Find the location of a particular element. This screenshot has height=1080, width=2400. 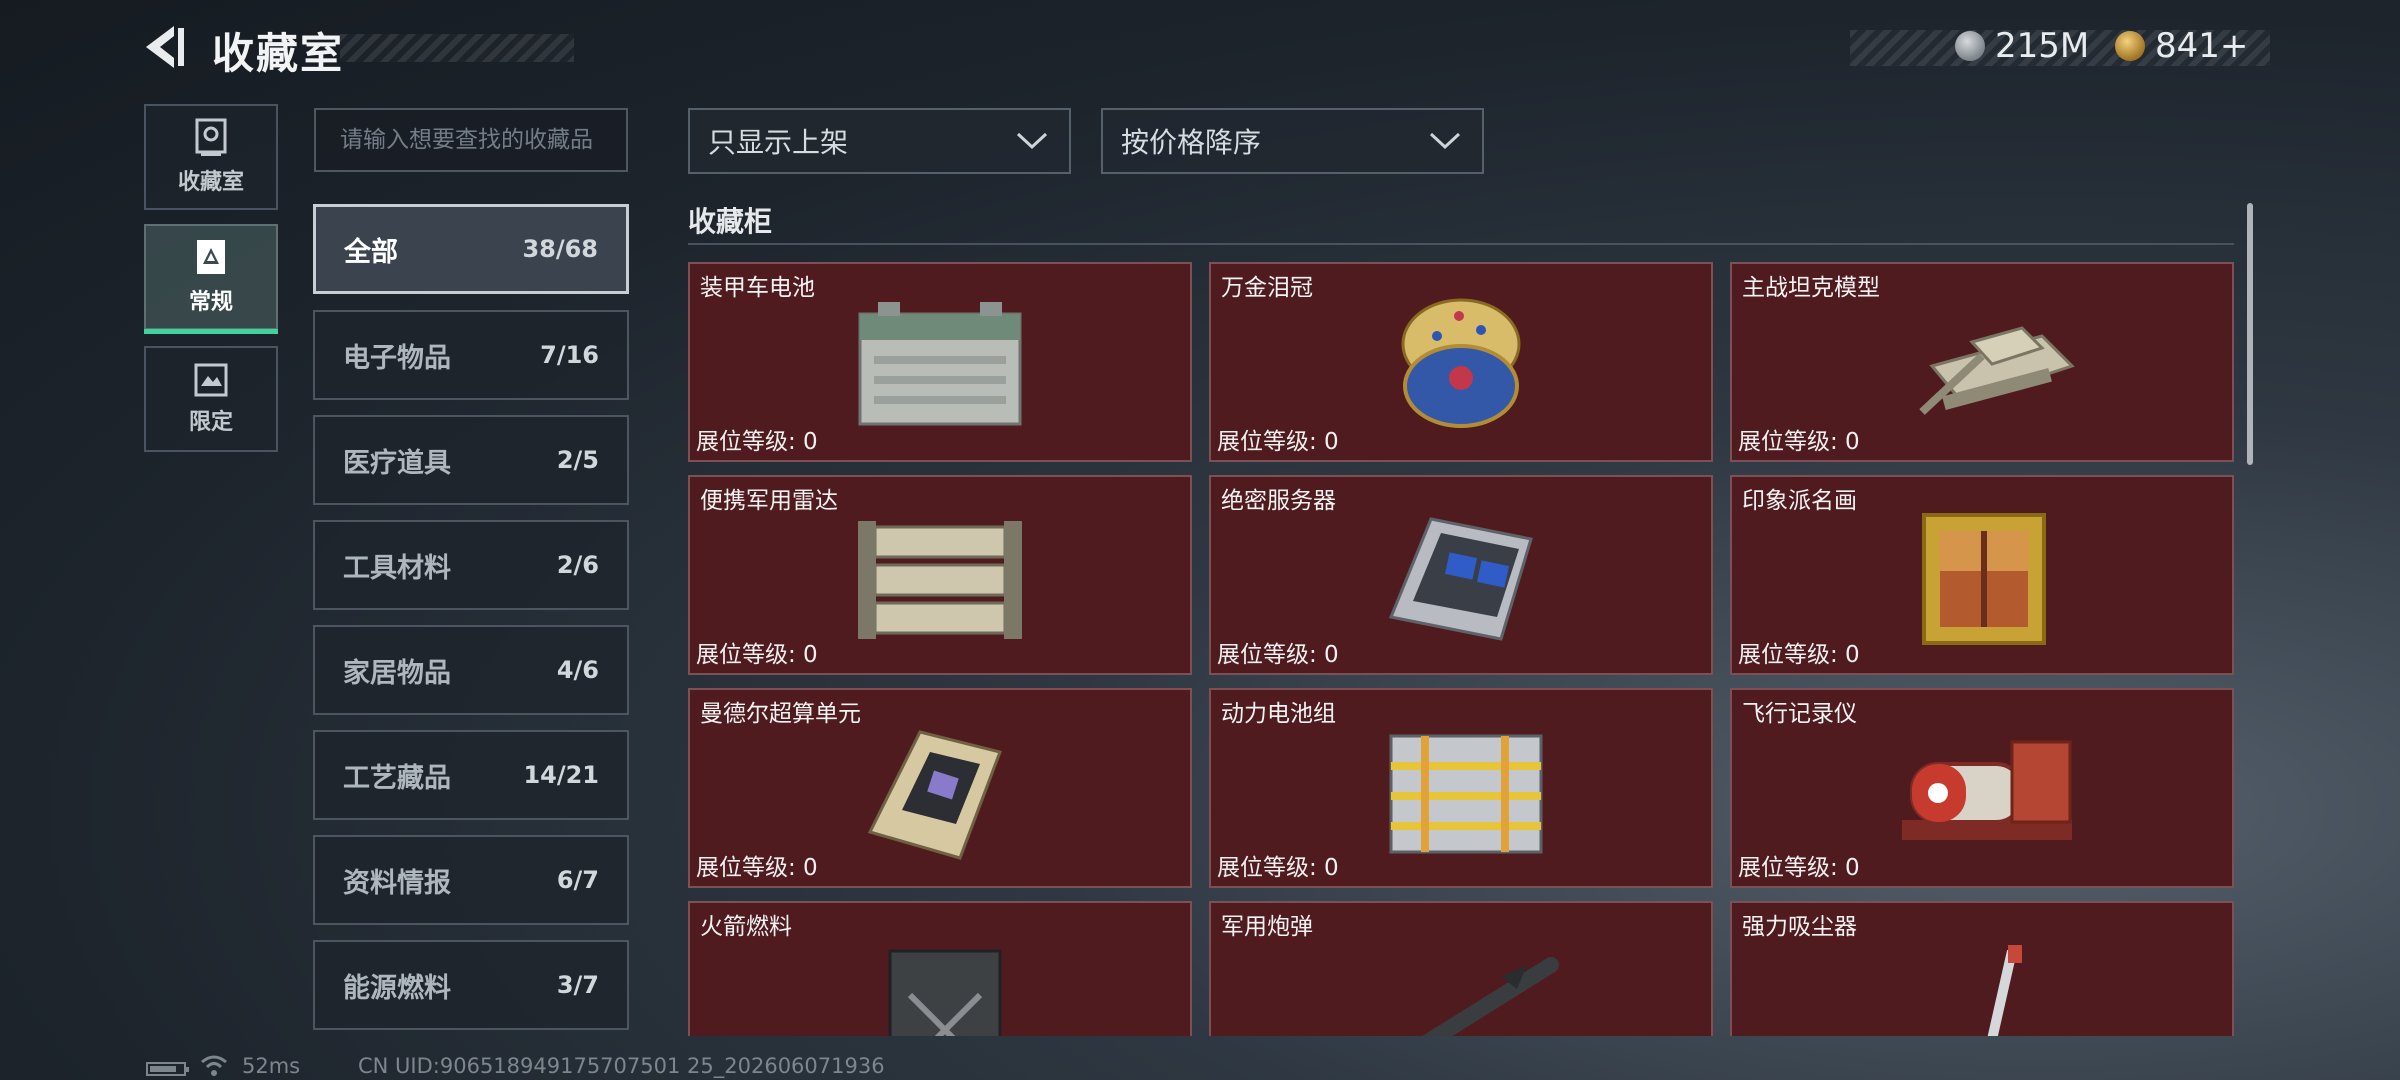

page-title: 收藏室 is located at coordinates (278, 53).